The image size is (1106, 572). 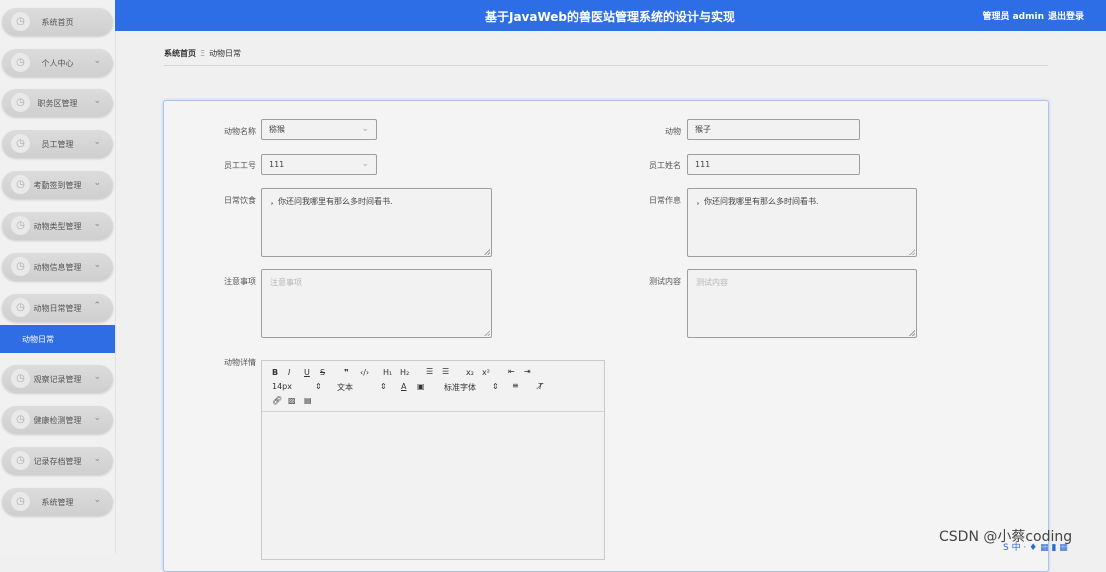 I want to click on routine-label: 日常作息, so click(x=665, y=200).